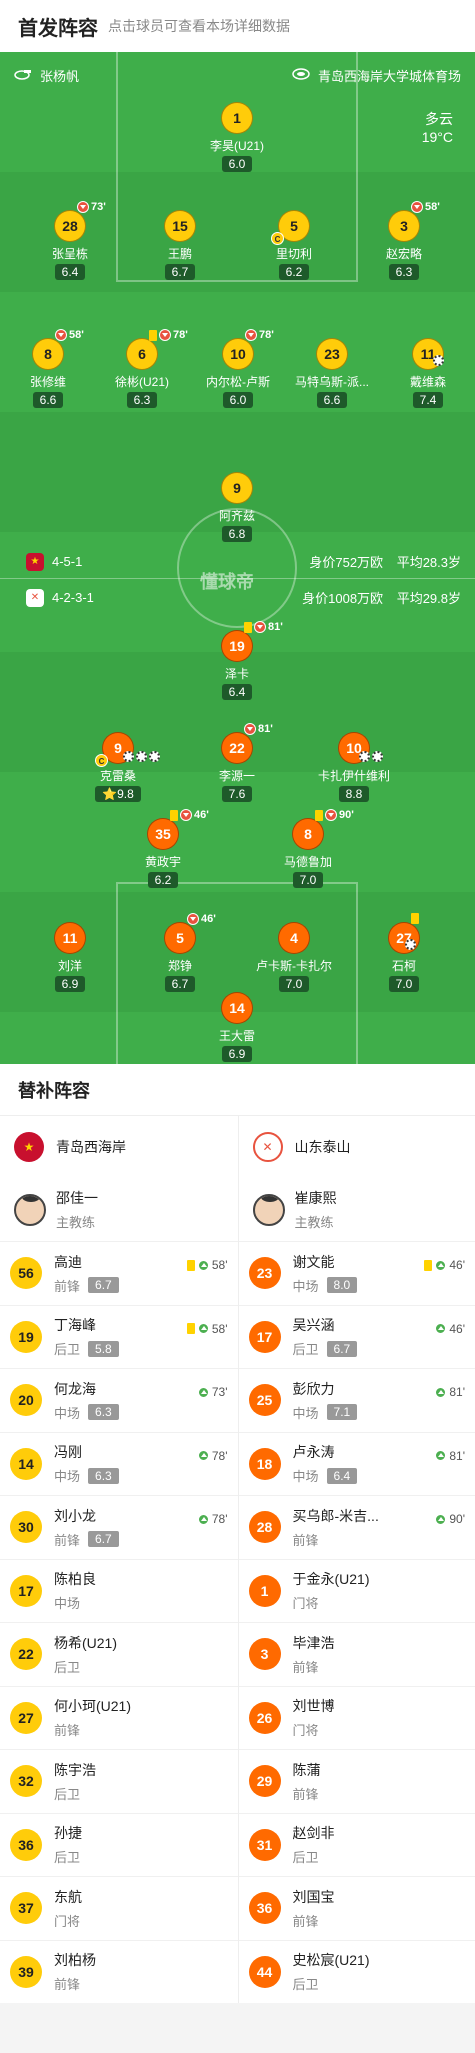  Describe the element at coordinates (119, 1845) in the screenshot. I see `sub-player-row: 36 孙捷 后卫` at that location.